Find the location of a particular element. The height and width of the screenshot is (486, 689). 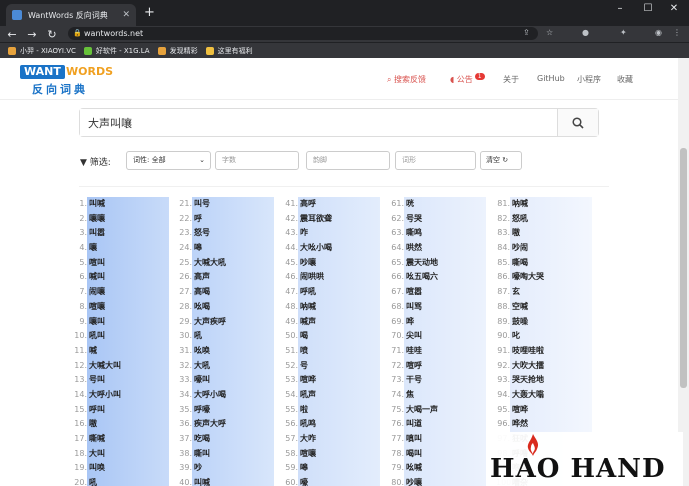

result-item: 42. 震耳欲聋 is located at coordinates (308, 219).